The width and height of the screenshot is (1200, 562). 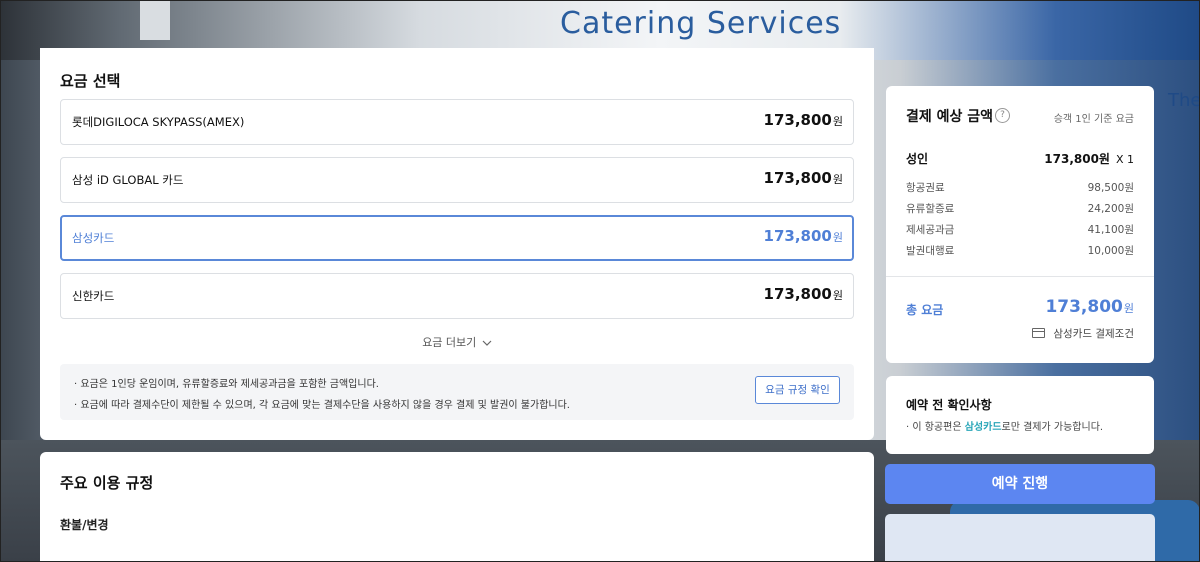 What do you see at coordinates (949, 405) in the screenshot?
I see `pre-booking-title: 예약 전 확인사항` at bounding box center [949, 405].